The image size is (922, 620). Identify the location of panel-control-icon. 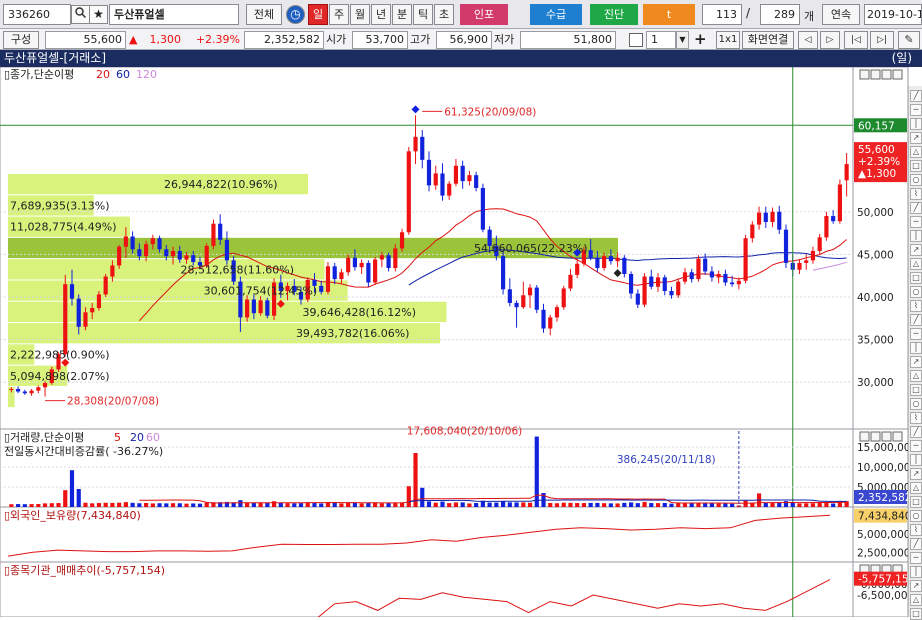
(897, 436).